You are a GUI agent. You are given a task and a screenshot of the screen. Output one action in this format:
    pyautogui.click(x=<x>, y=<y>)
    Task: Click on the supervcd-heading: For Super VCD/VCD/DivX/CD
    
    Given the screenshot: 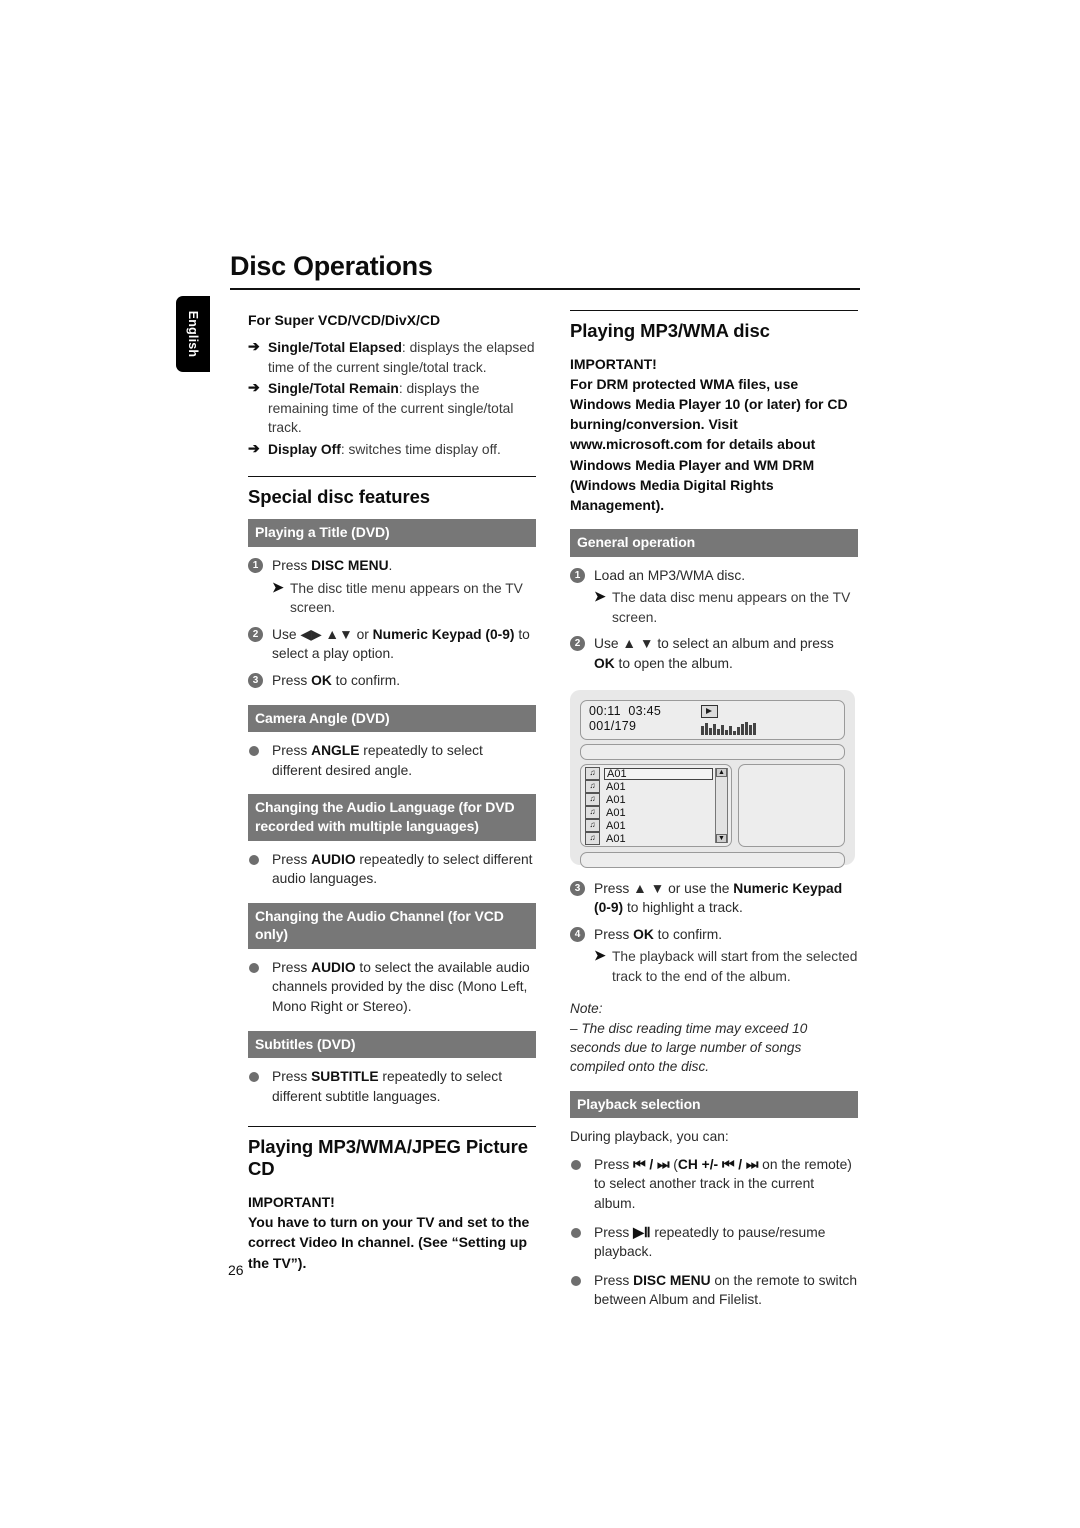 What is the action you would take?
    pyautogui.click(x=344, y=320)
    